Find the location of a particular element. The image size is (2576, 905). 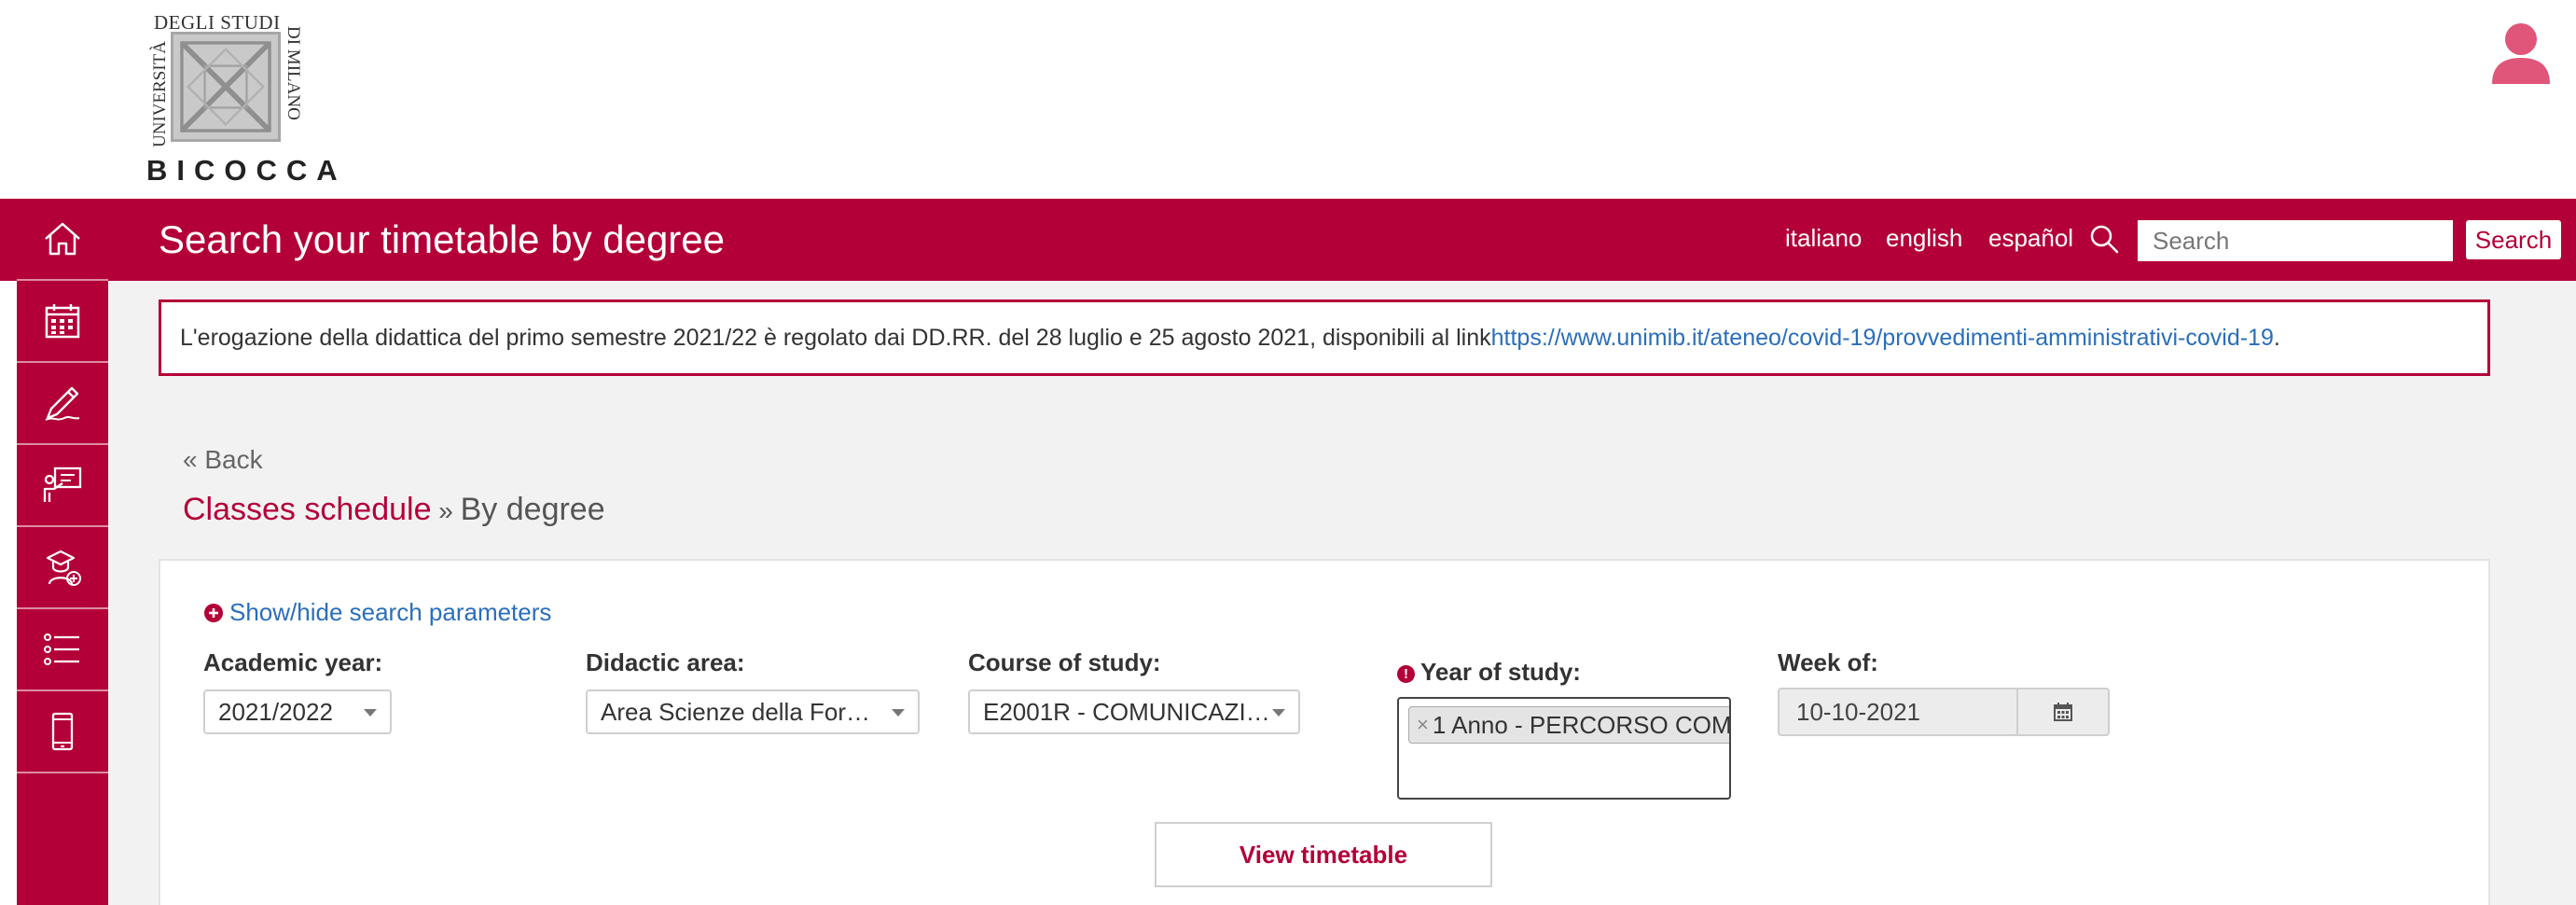

sidebar-item-home is located at coordinates (62, 240).